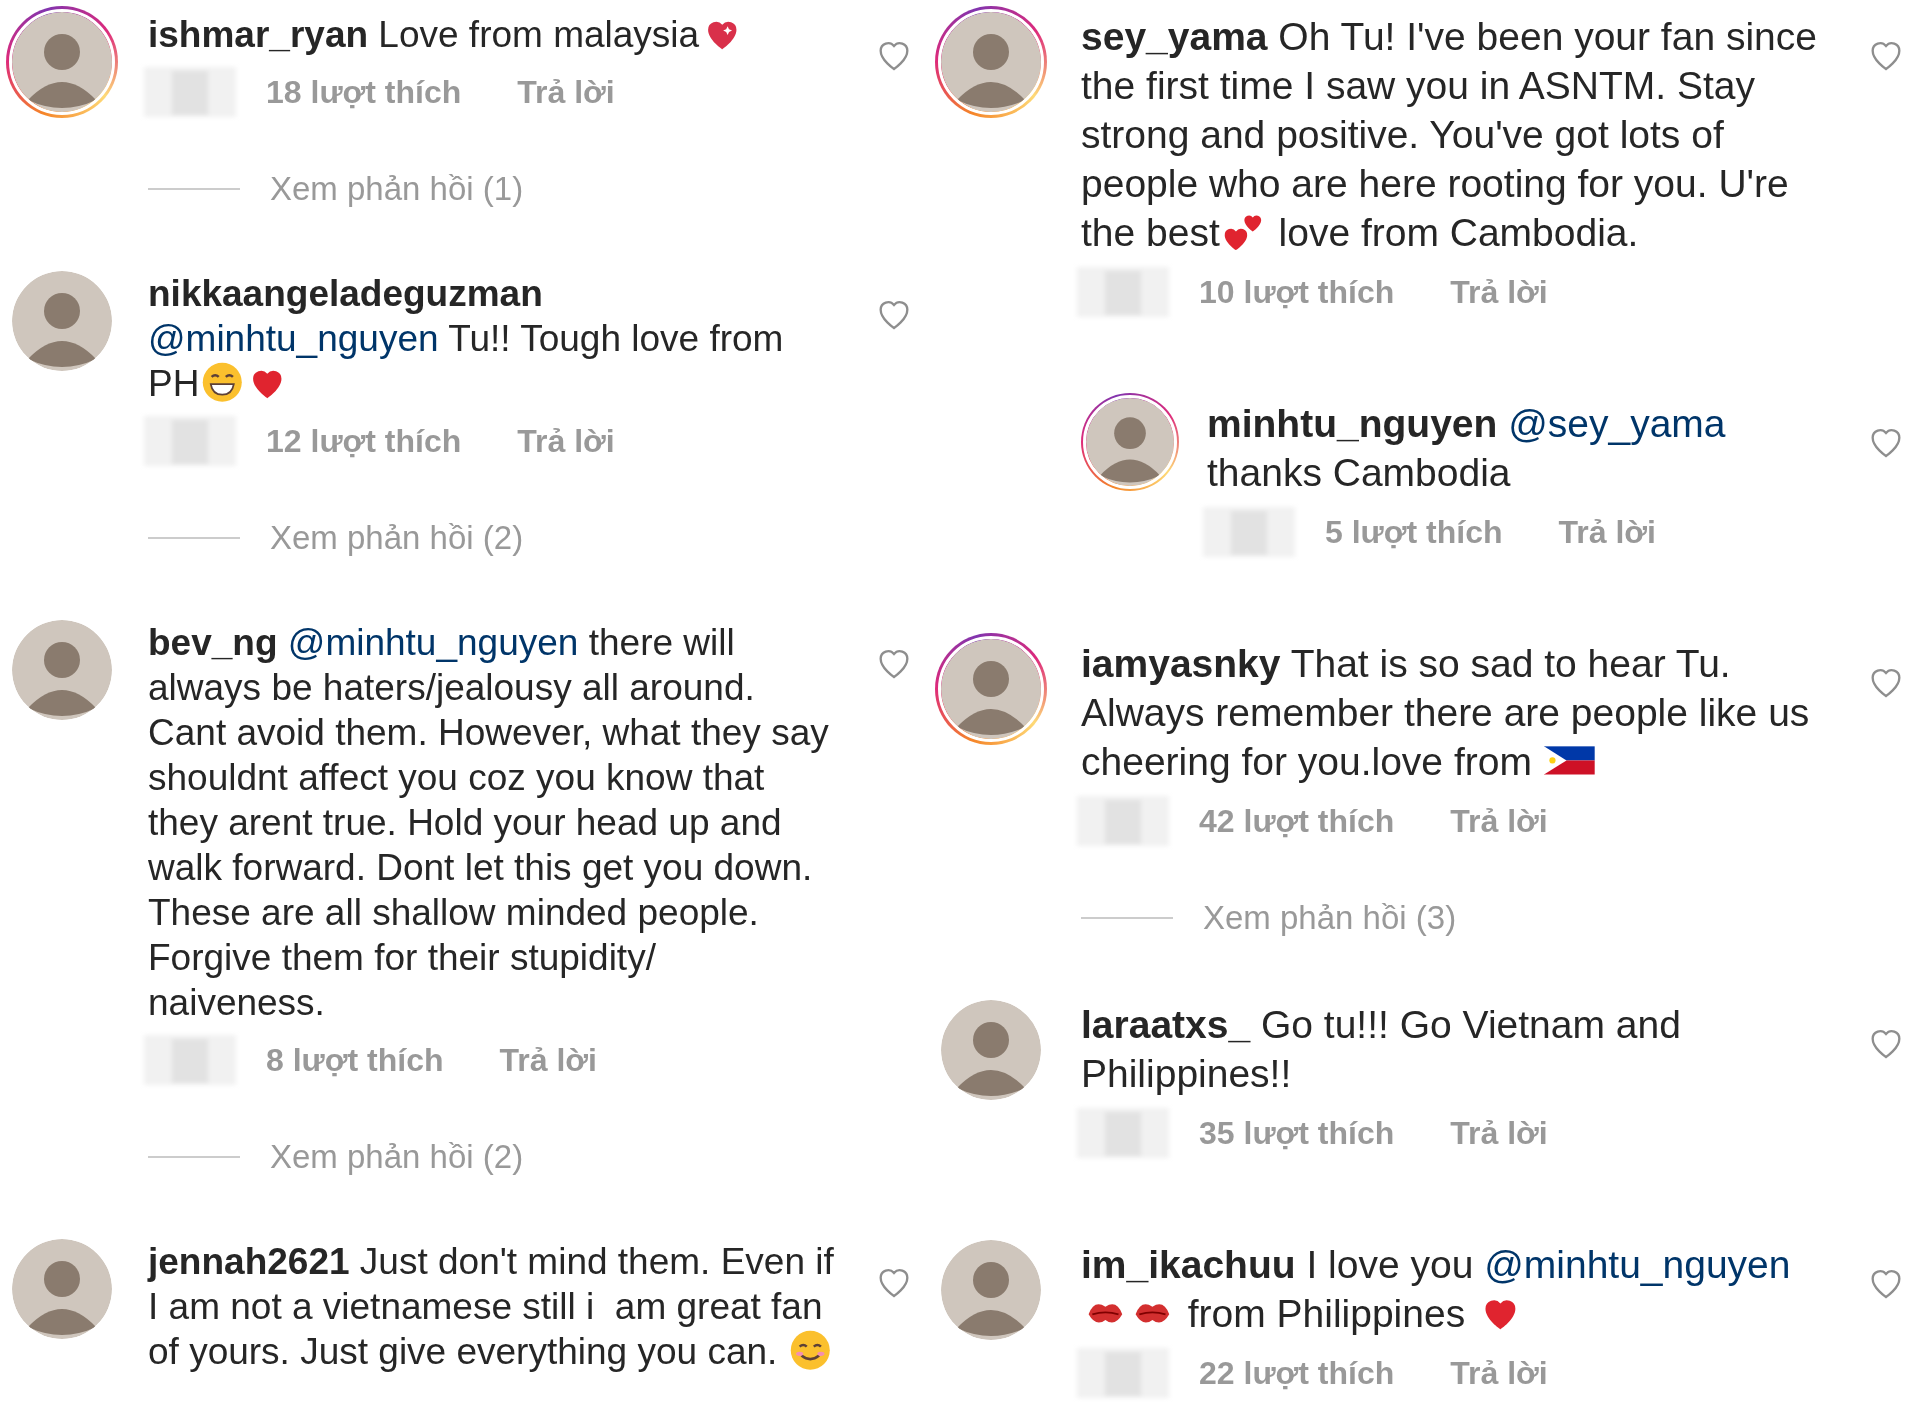  Describe the element at coordinates (355, 1060) in the screenshot. I see `likes-count: 8 lượt thích` at that location.